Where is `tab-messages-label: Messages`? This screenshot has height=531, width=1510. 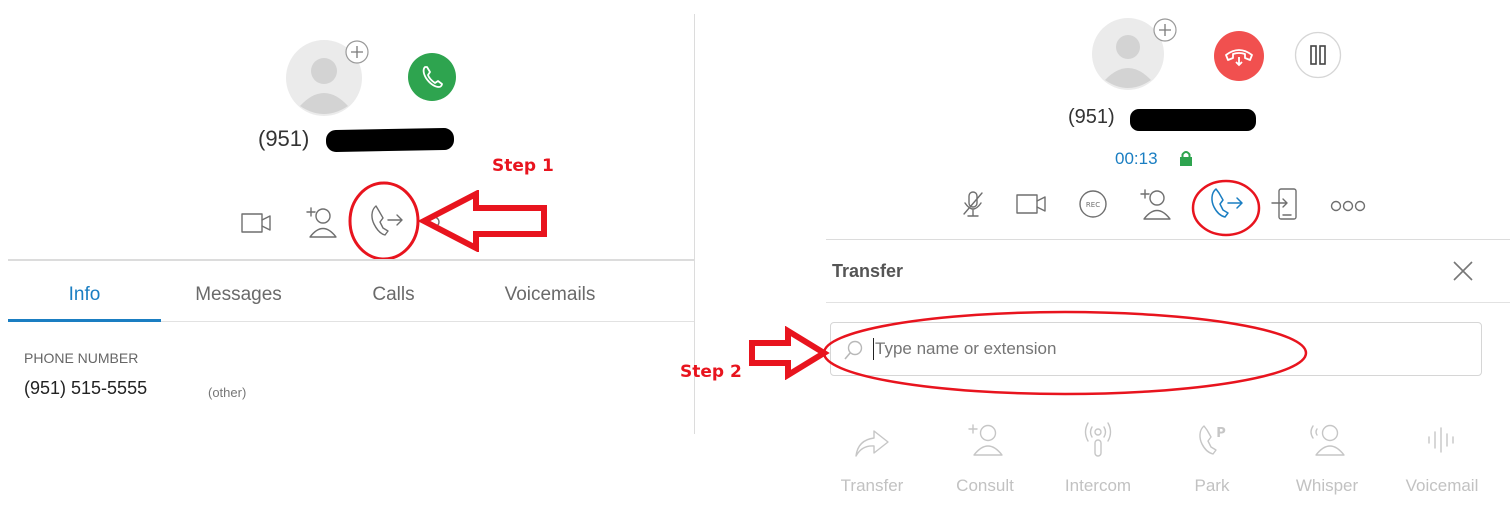 tab-messages-label: Messages is located at coordinates (238, 294).